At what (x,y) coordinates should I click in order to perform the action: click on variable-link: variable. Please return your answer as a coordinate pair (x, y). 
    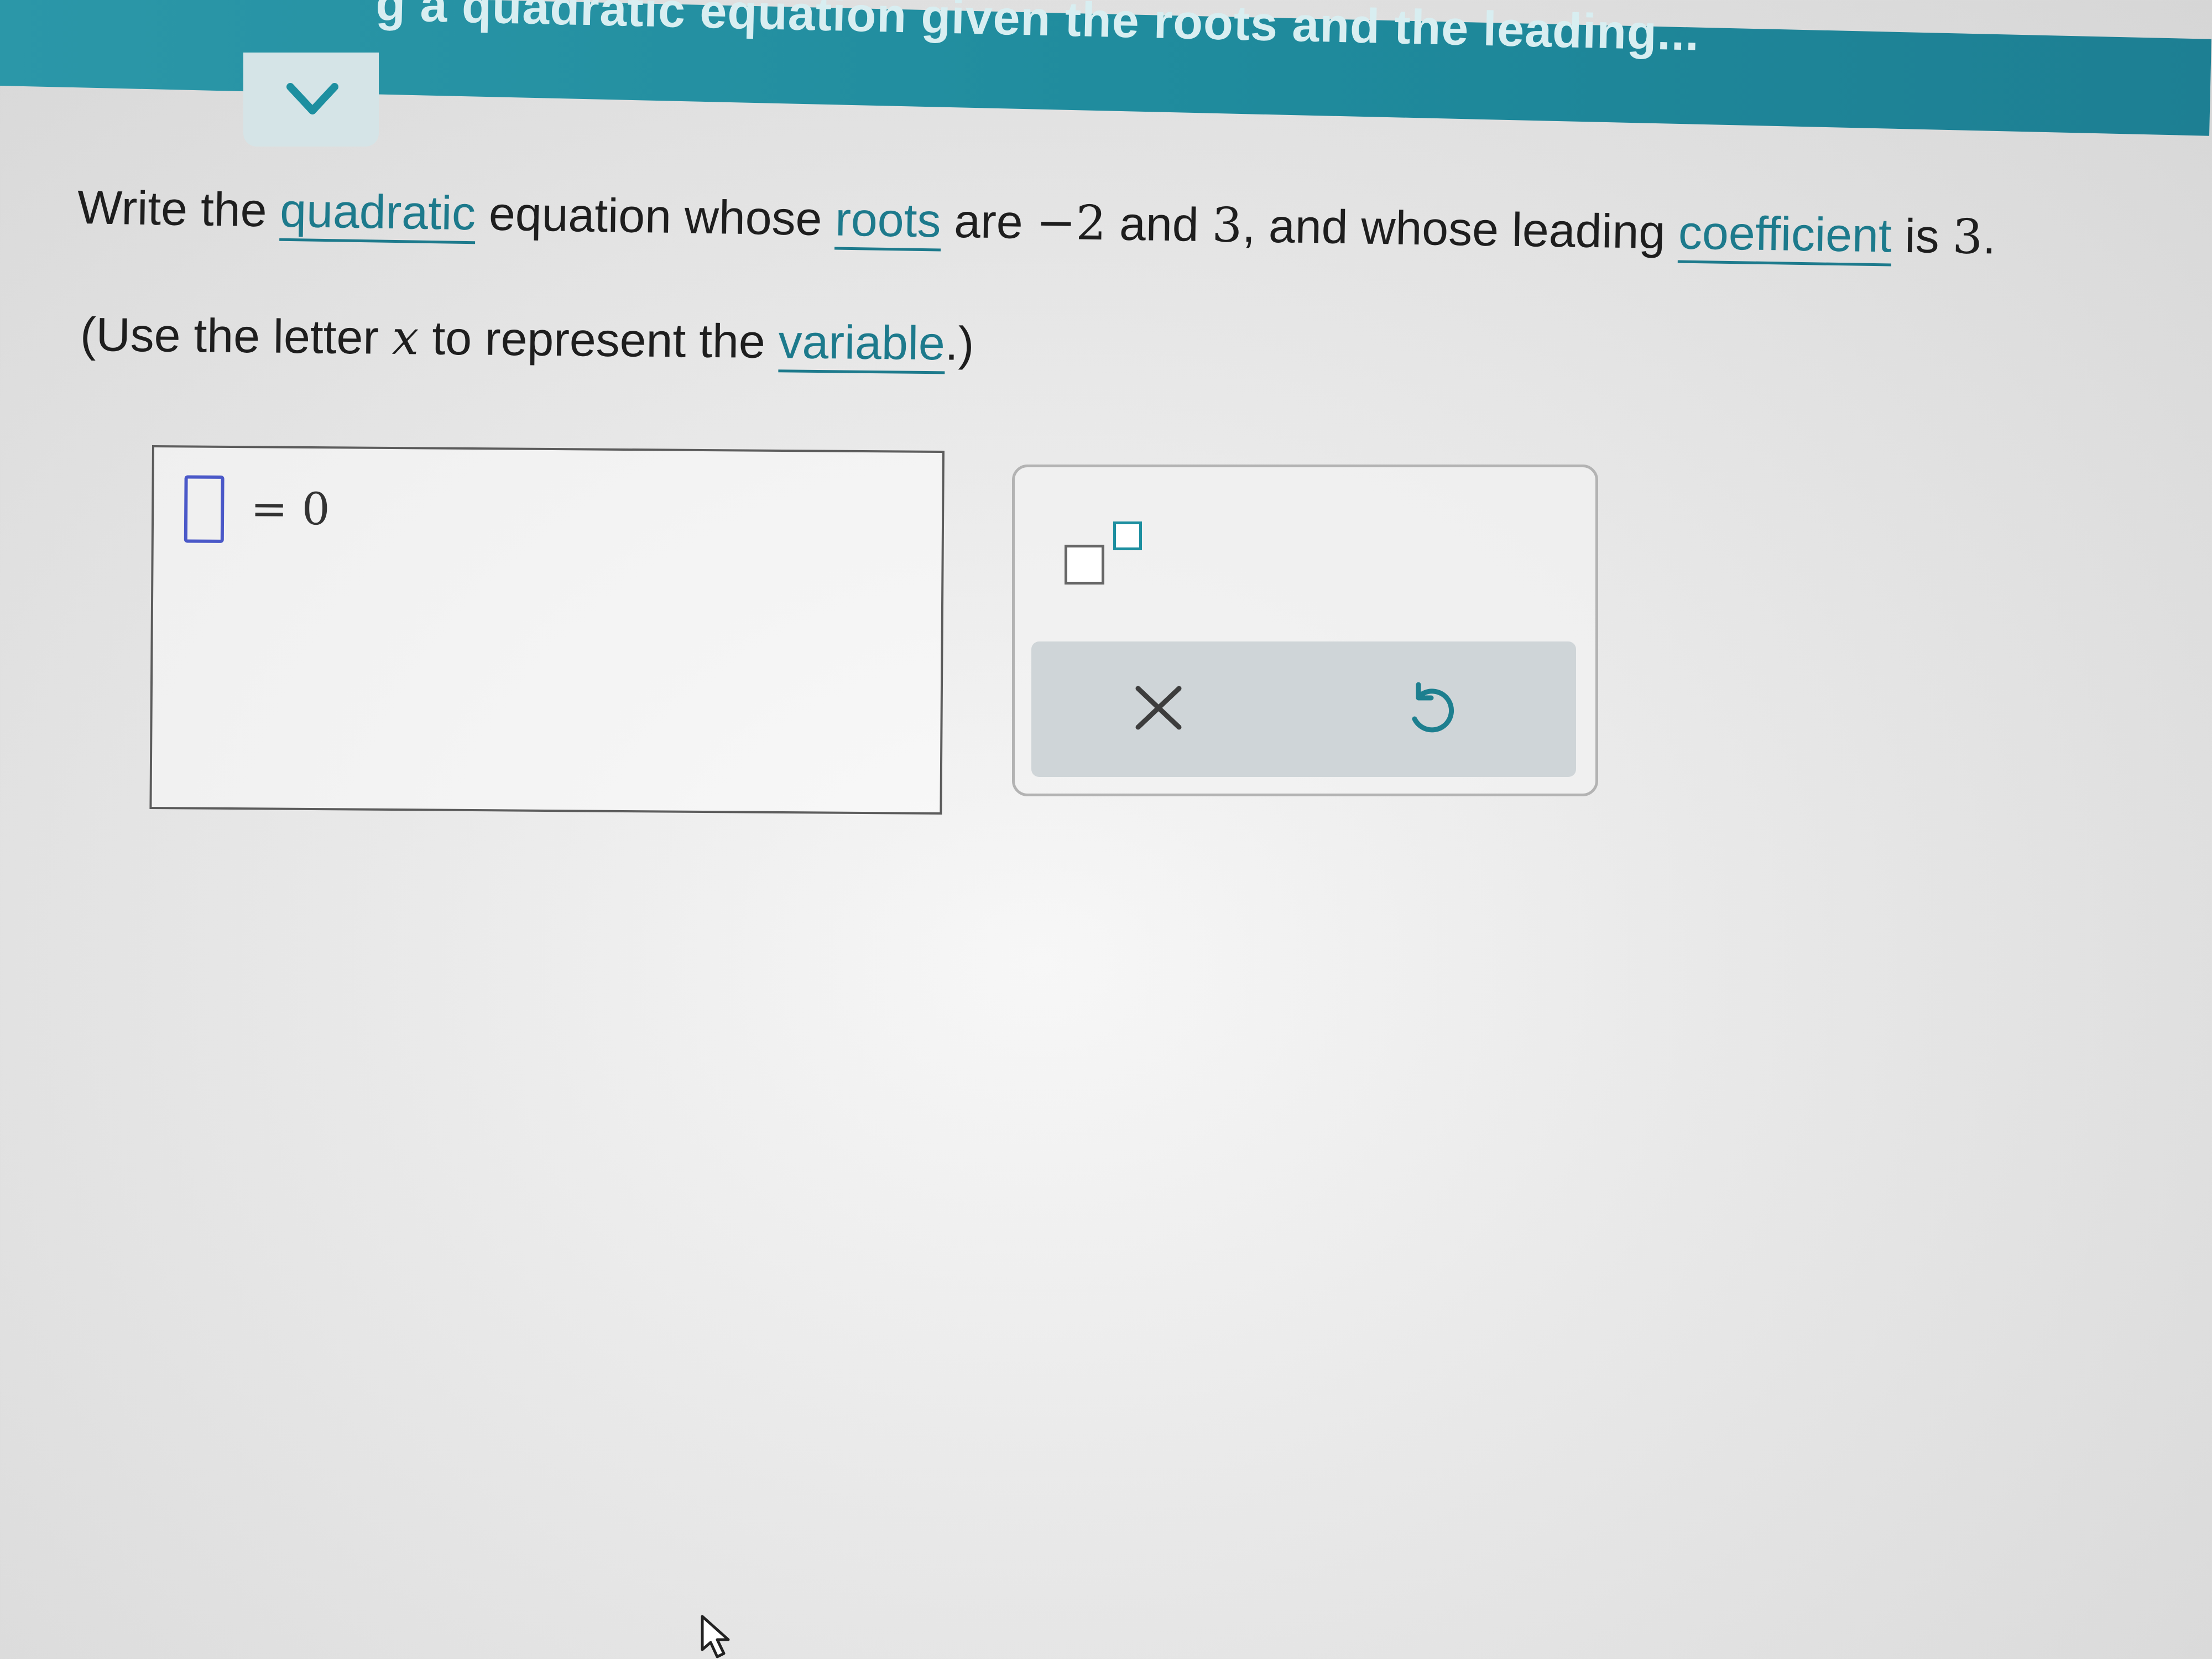
    Looking at the image, I should click on (862, 345).